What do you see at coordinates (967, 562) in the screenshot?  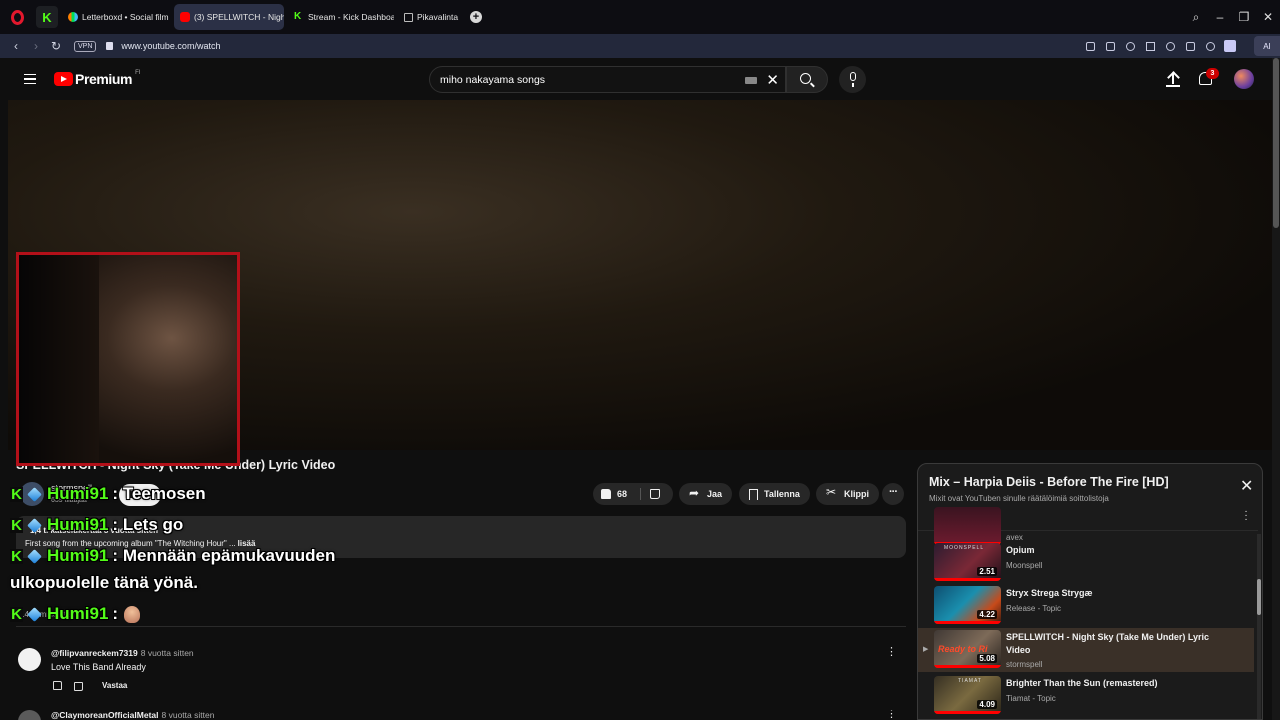 I see `video-thumbnail: MOONSPELL 2.51` at bounding box center [967, 562].